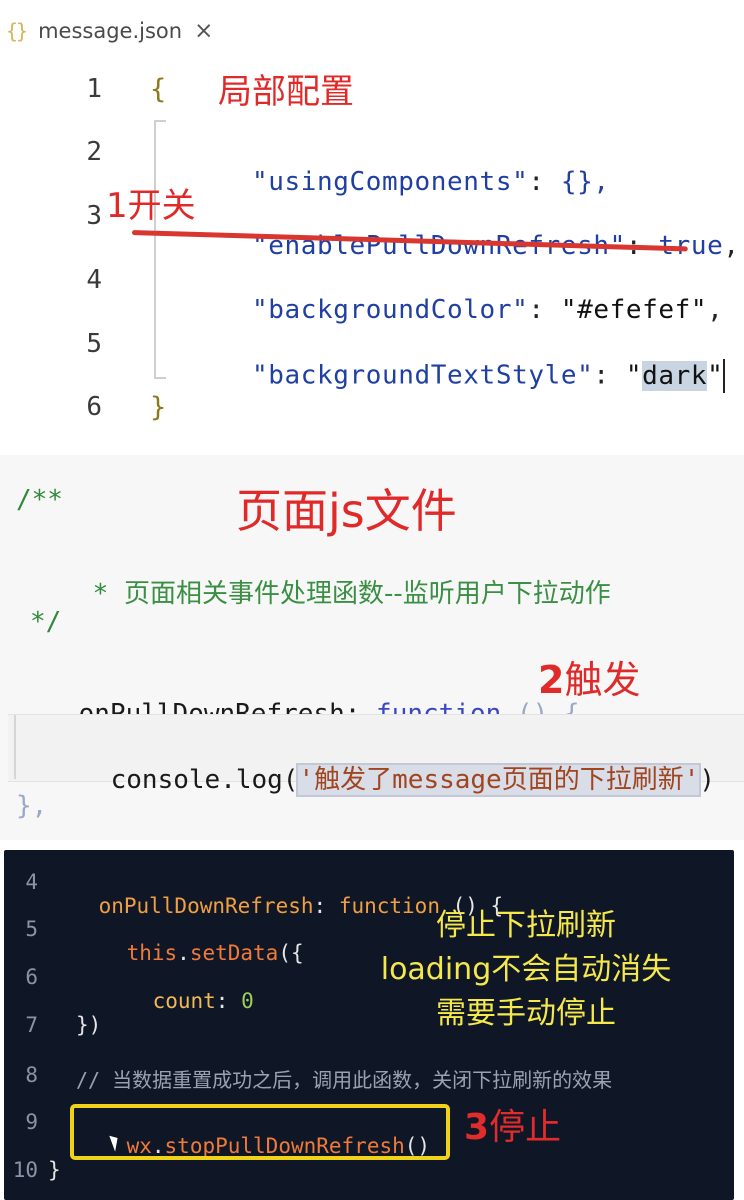  I want to click on close-brace: }, so click(158, 407).